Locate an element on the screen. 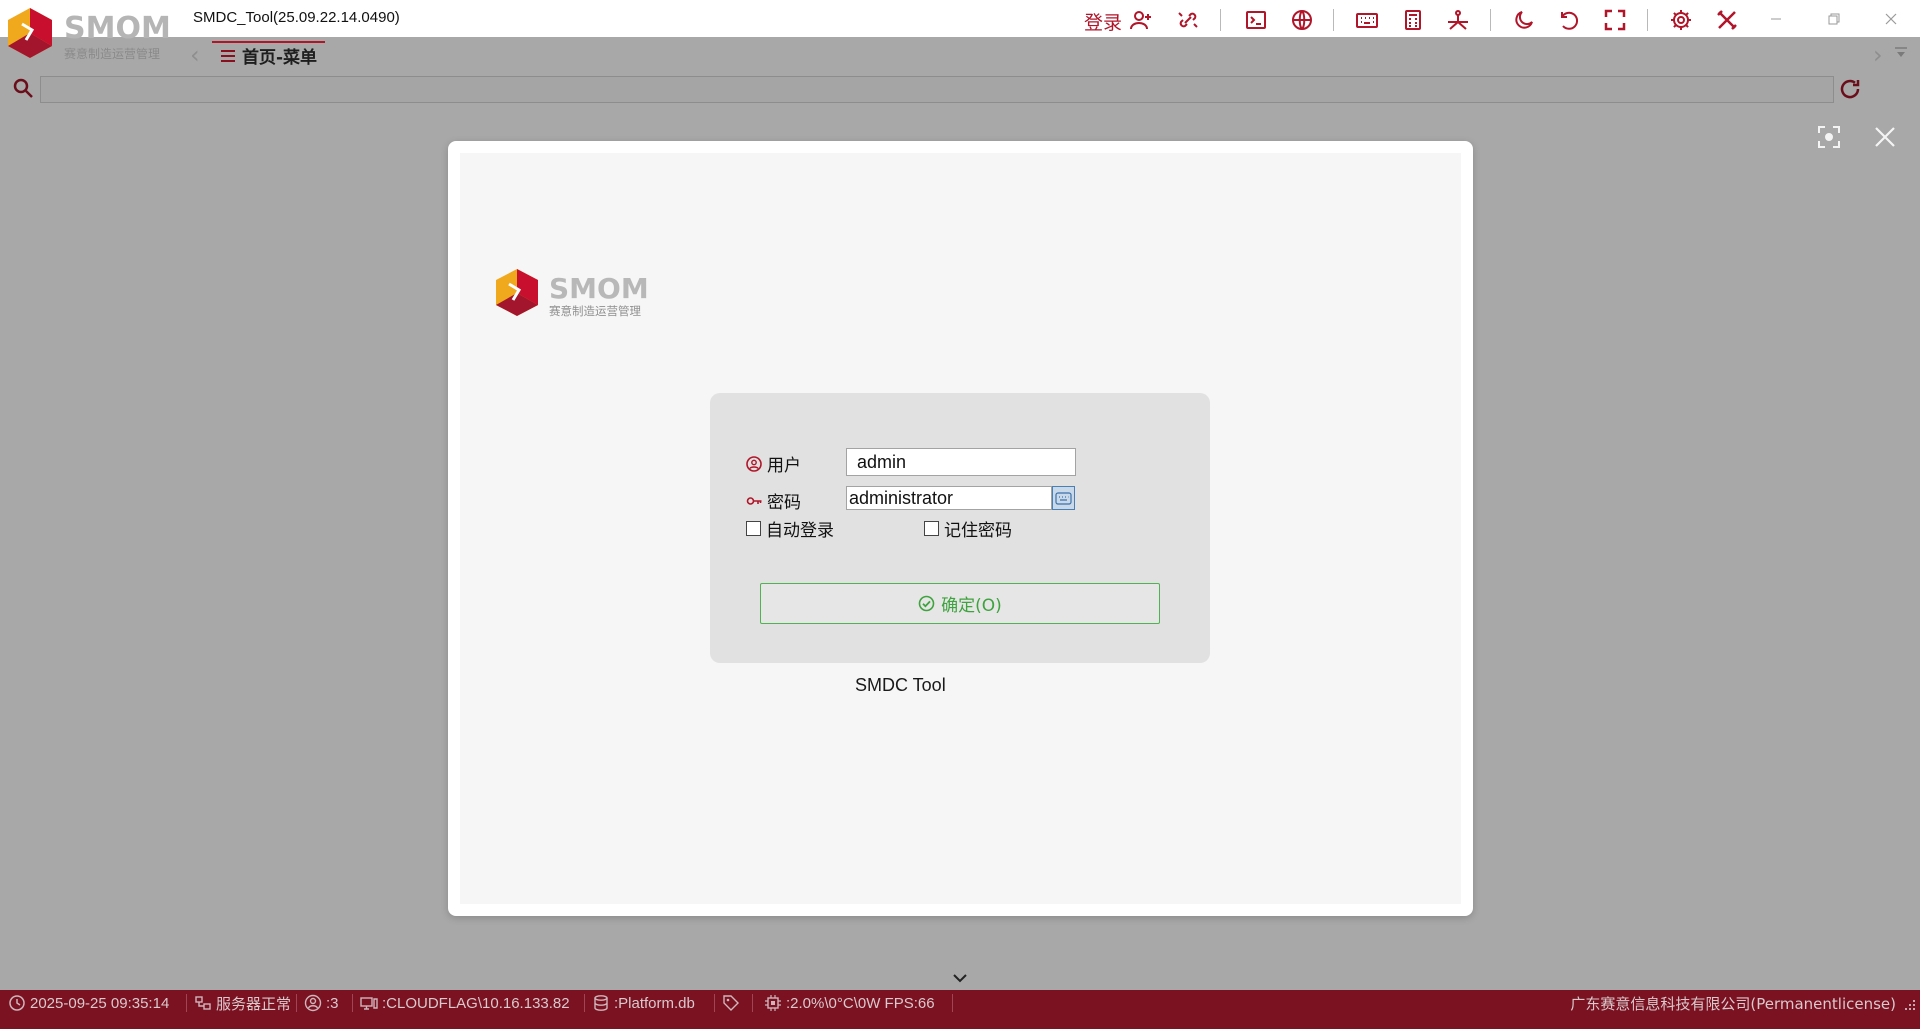  tab-scroll-right-icon: › is located at coordinates (1878, 55).